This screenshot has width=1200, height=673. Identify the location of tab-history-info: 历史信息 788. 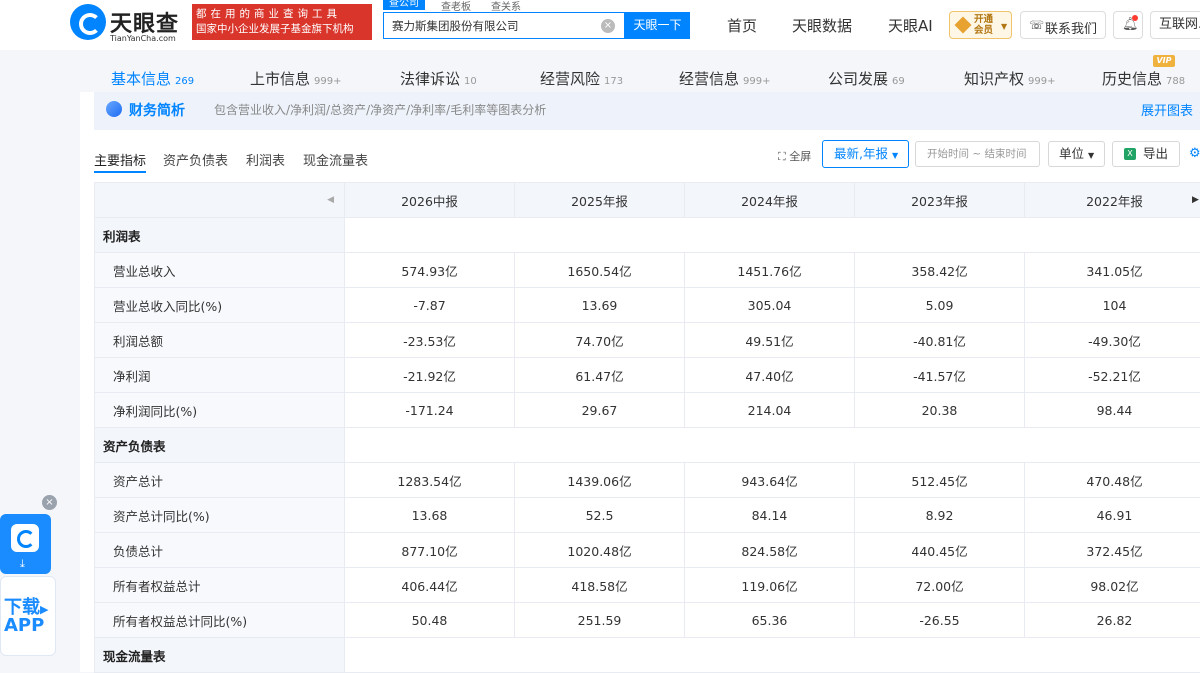
(1143, 78).